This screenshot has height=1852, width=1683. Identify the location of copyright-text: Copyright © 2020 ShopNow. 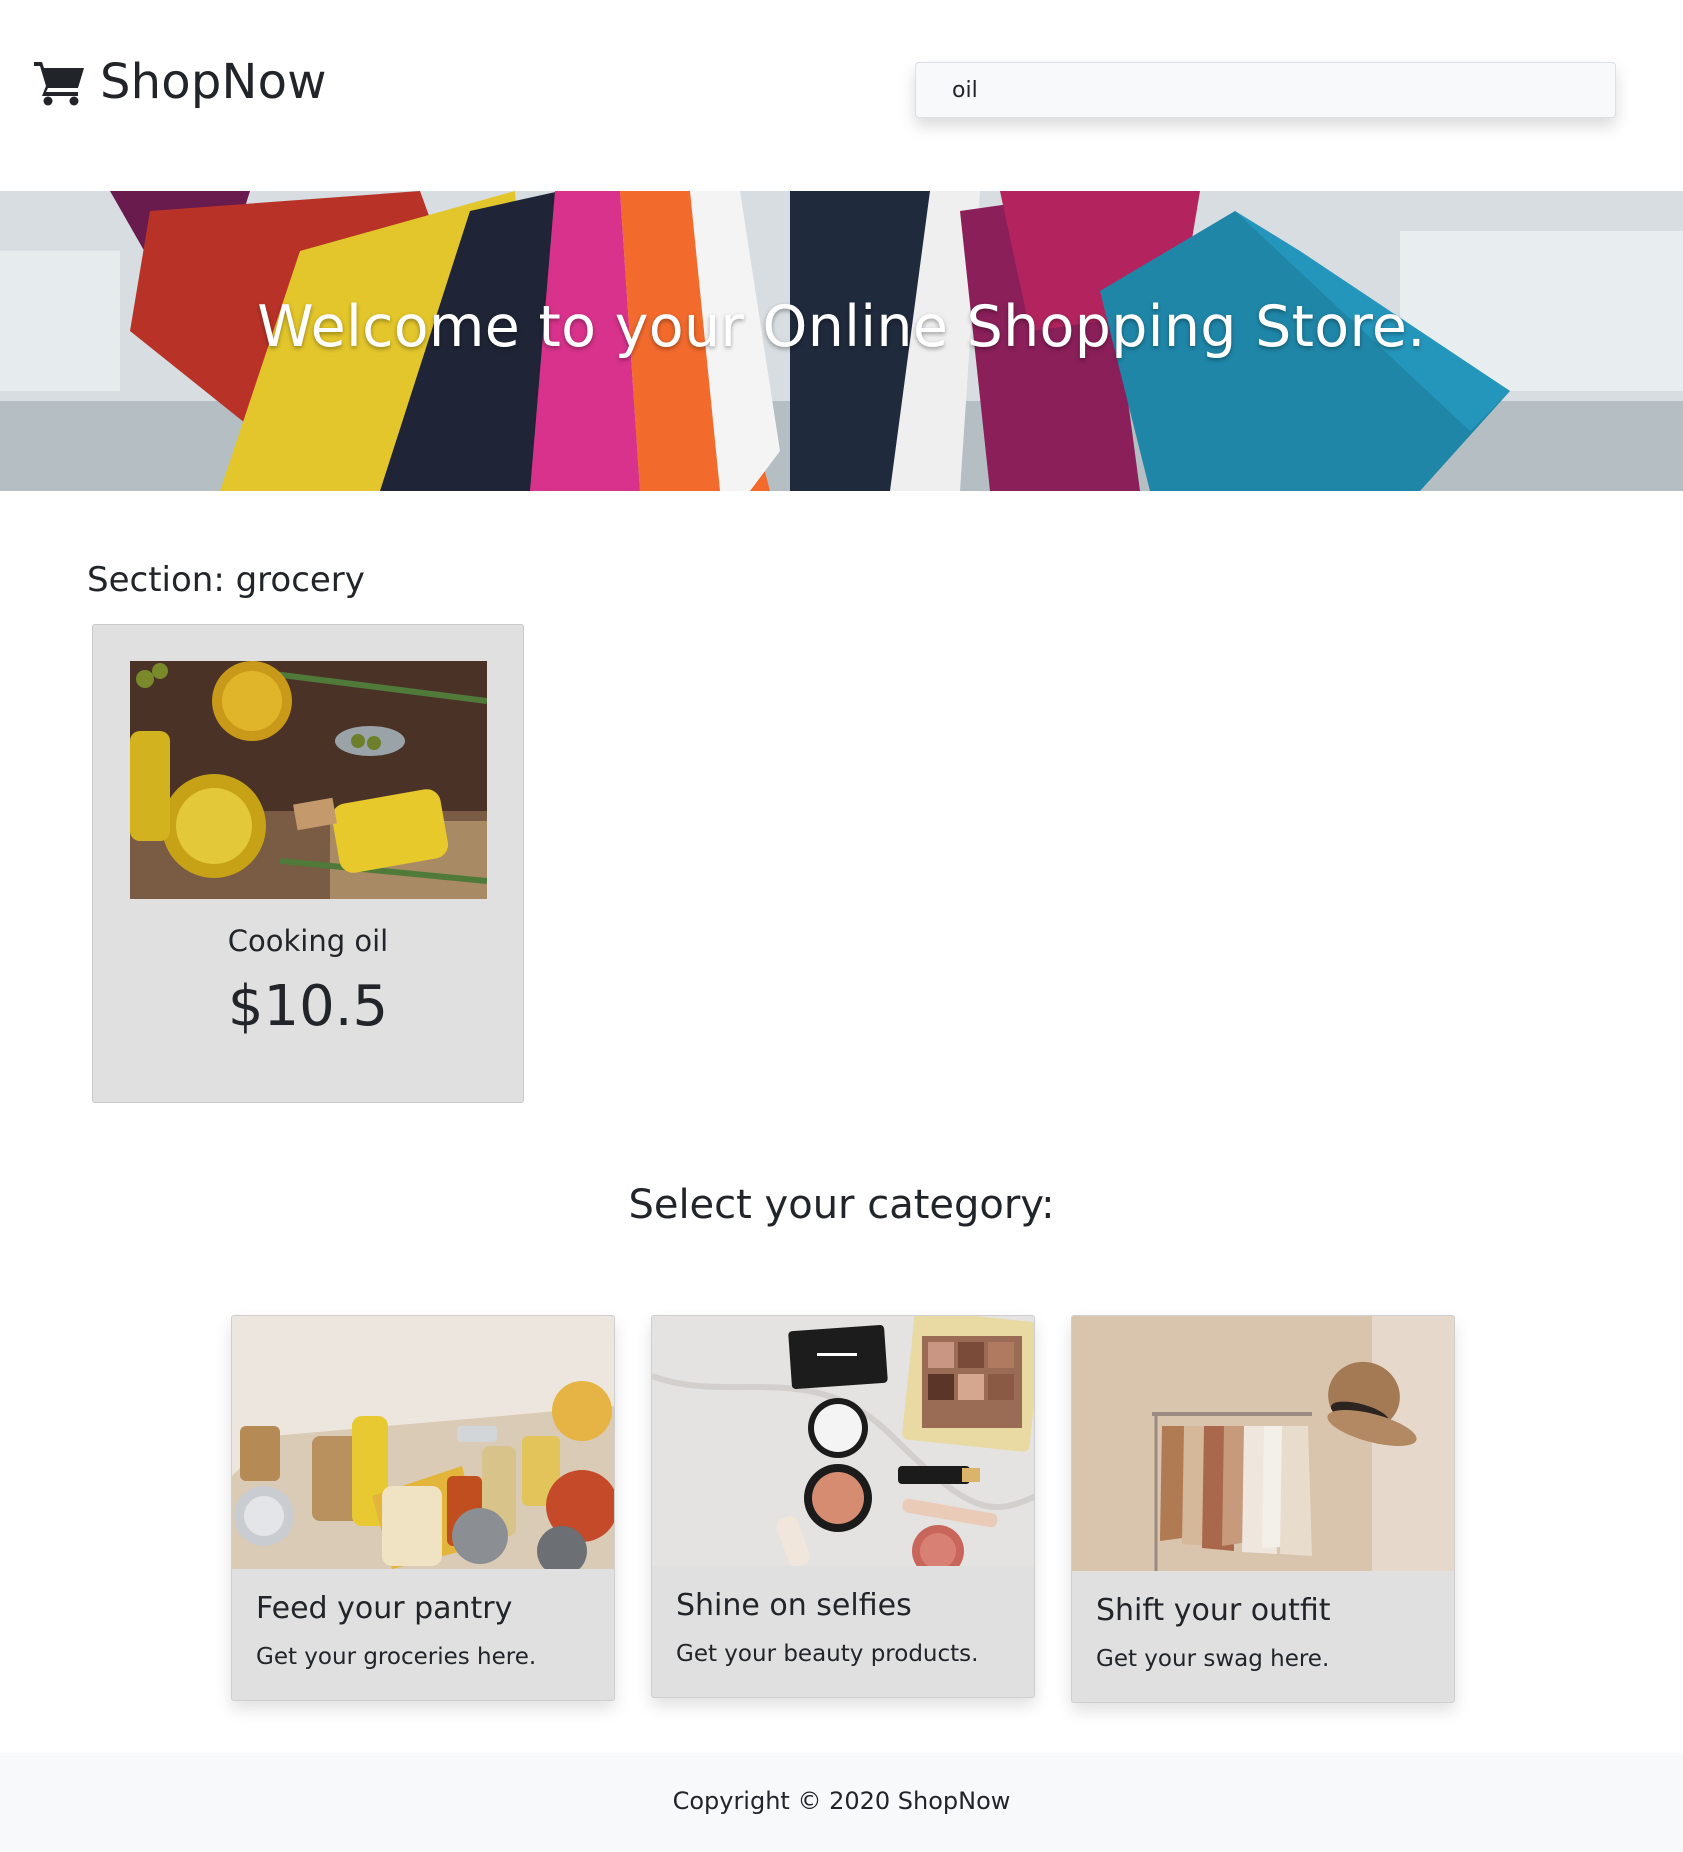
(841, 1801).